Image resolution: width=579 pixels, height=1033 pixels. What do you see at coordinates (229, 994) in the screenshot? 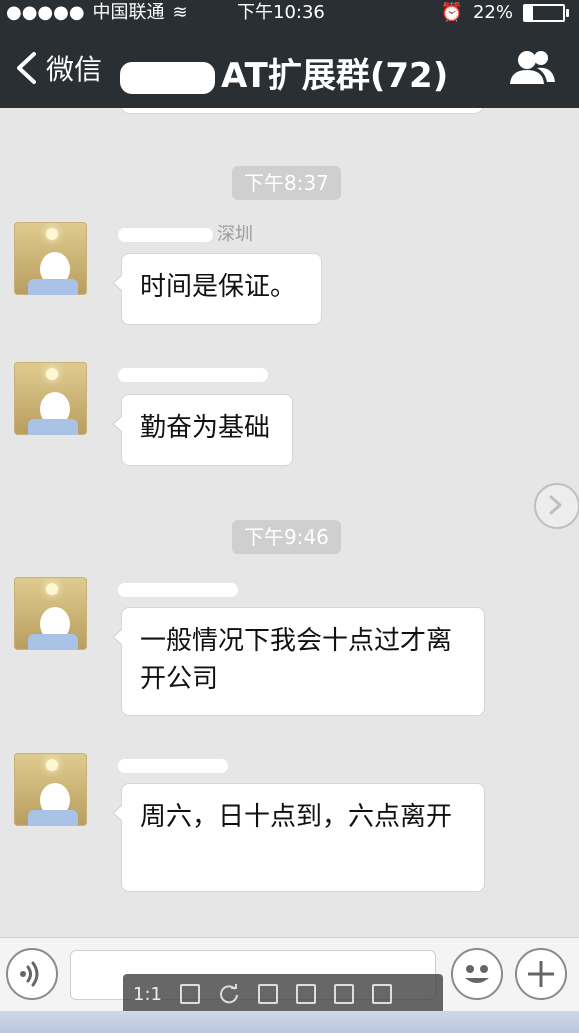
I see `rotate-icon` at bounding box center [229, 994].